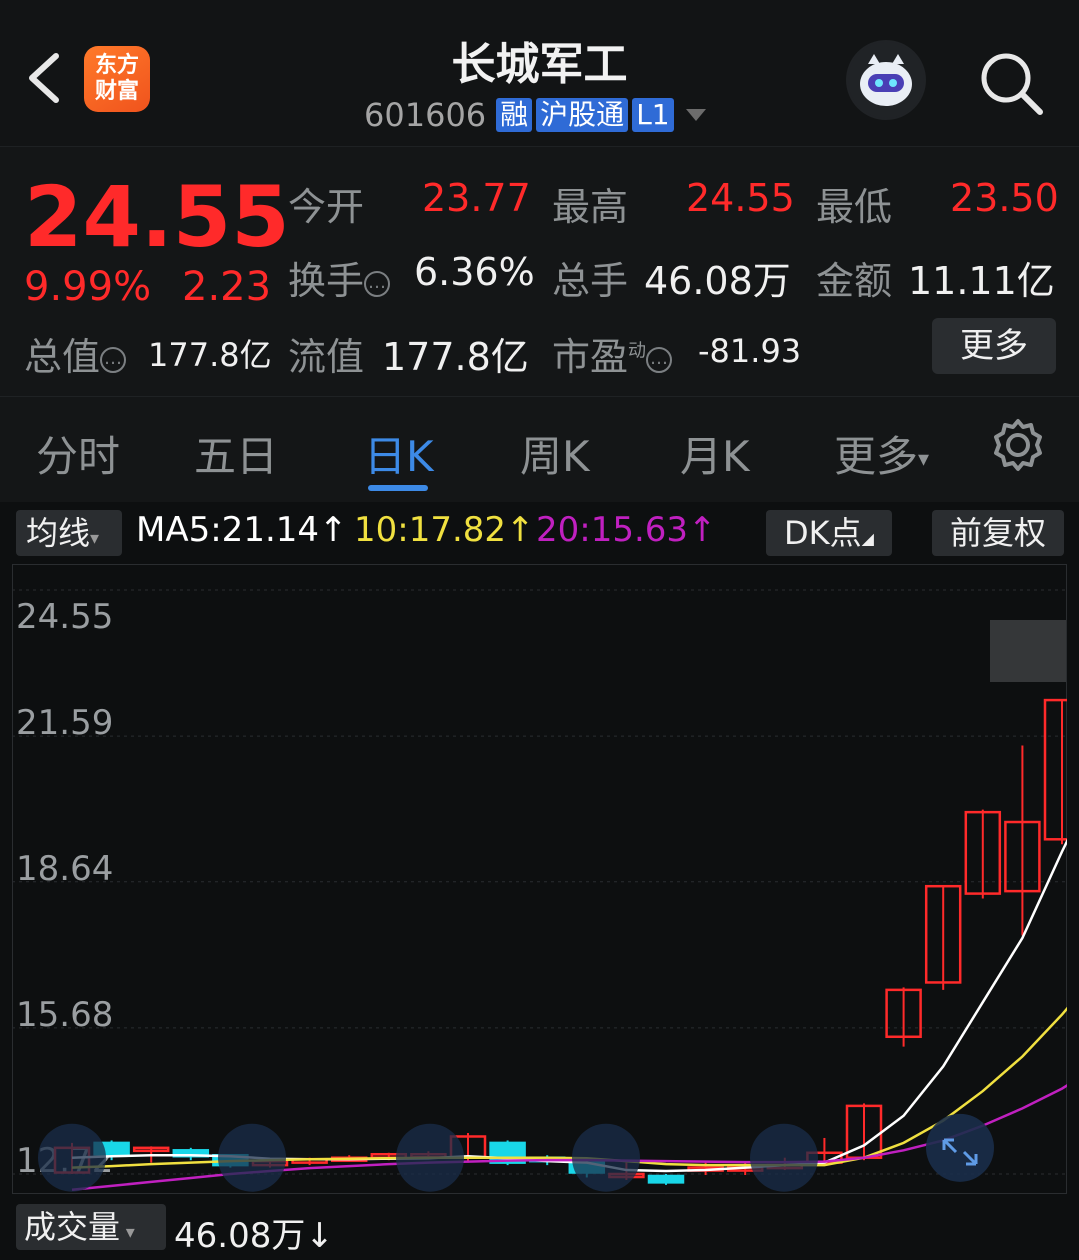  I want to click on ma-select: 均线▾, so click(69, 533).